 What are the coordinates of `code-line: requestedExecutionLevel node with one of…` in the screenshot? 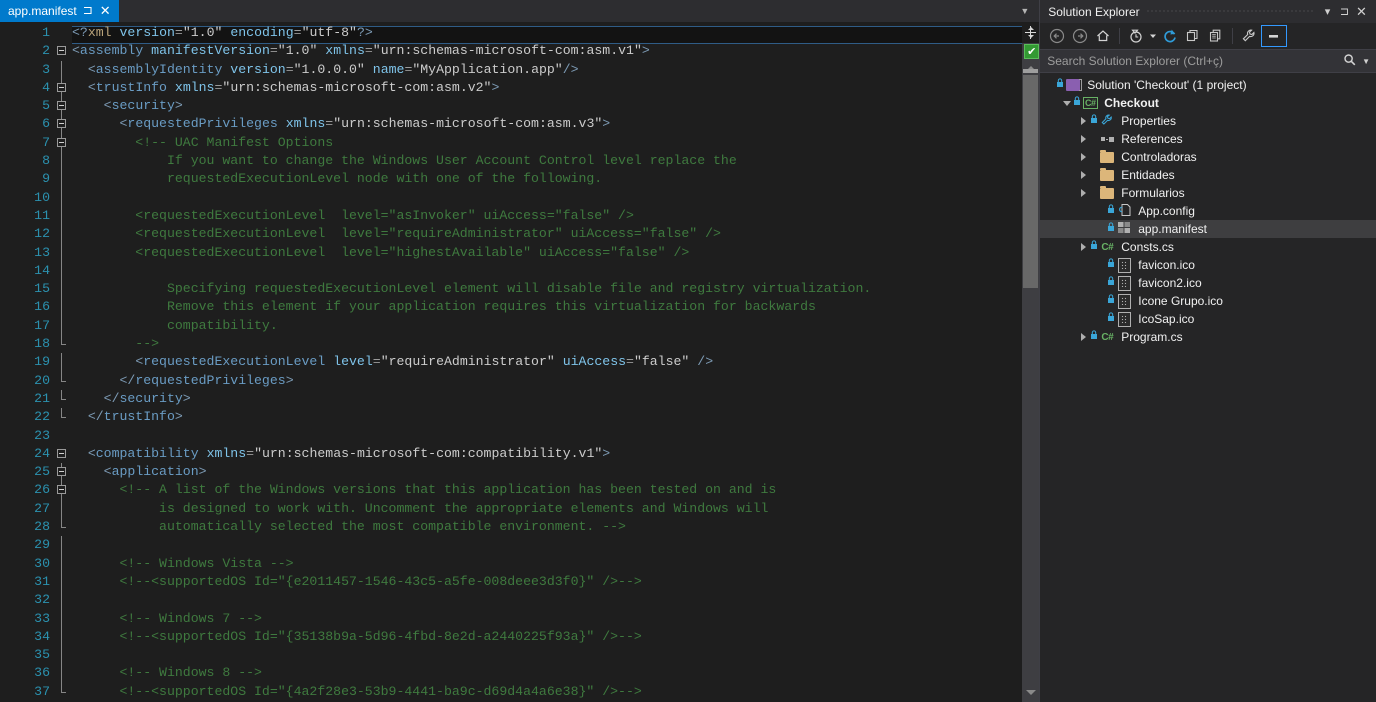 It's located at (547, 179).